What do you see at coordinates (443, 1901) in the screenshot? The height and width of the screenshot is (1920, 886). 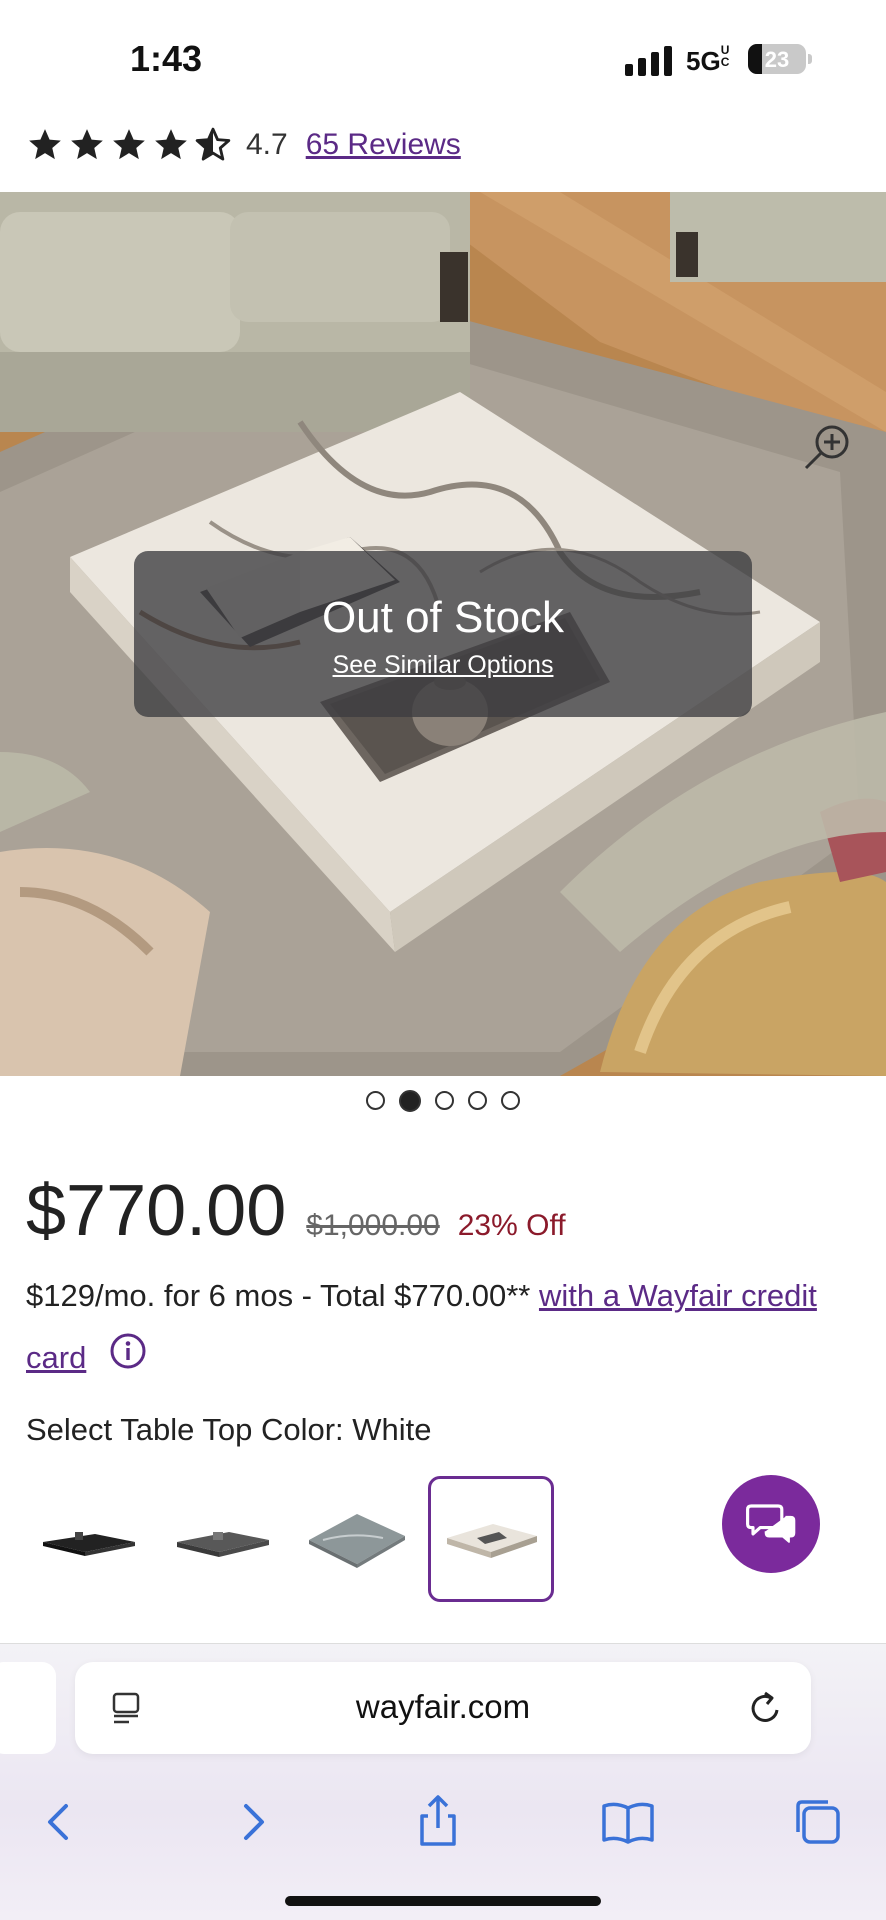 I see `home-indicator` at bounding box center [443, 1901].